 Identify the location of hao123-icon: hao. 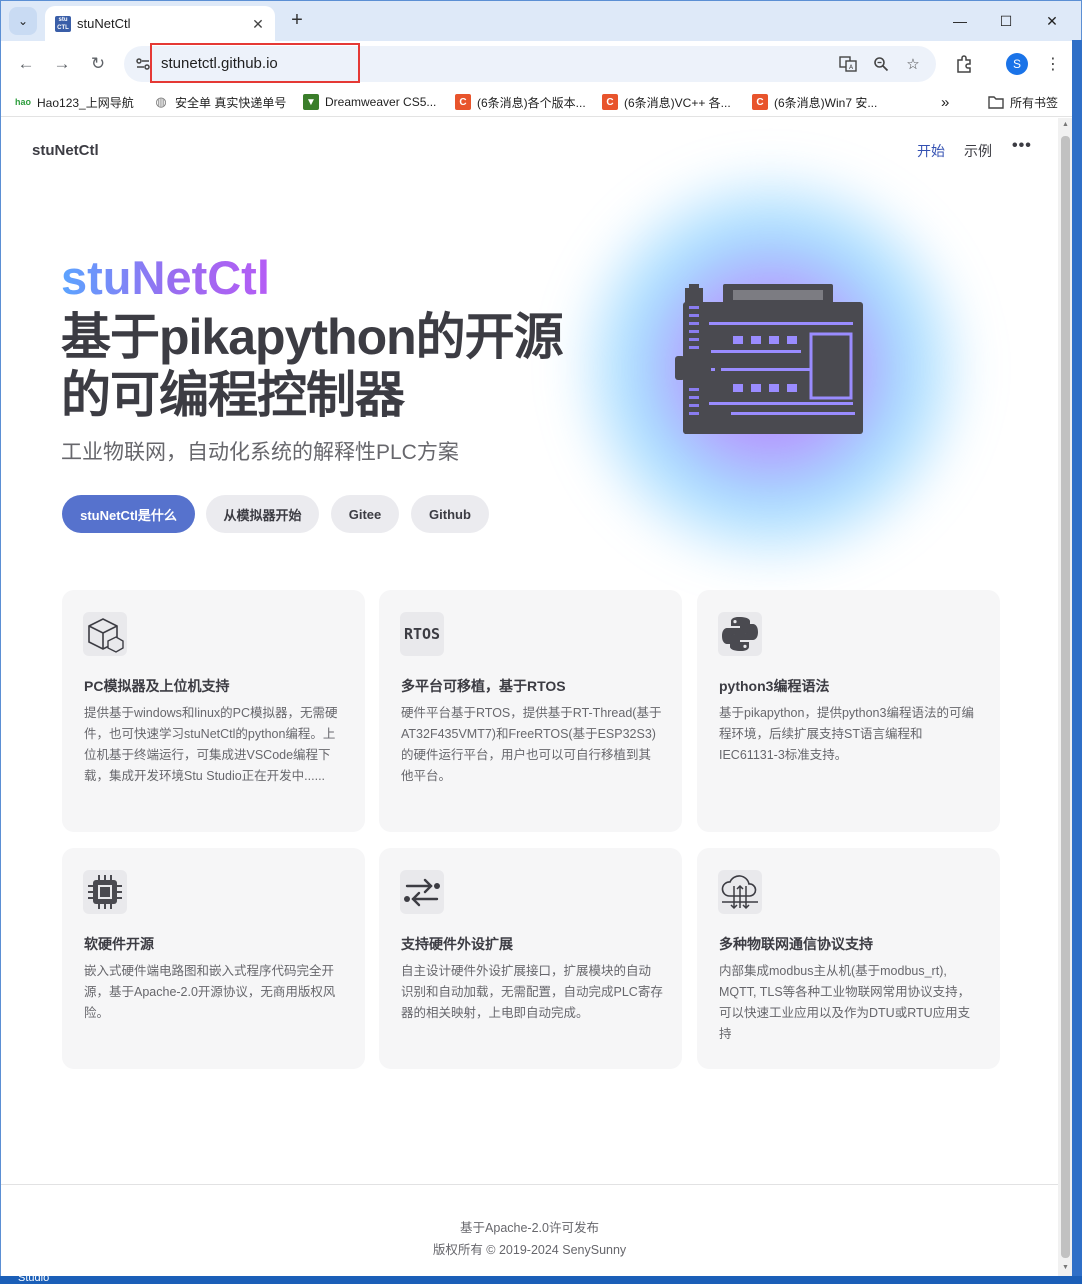
(23, 102).